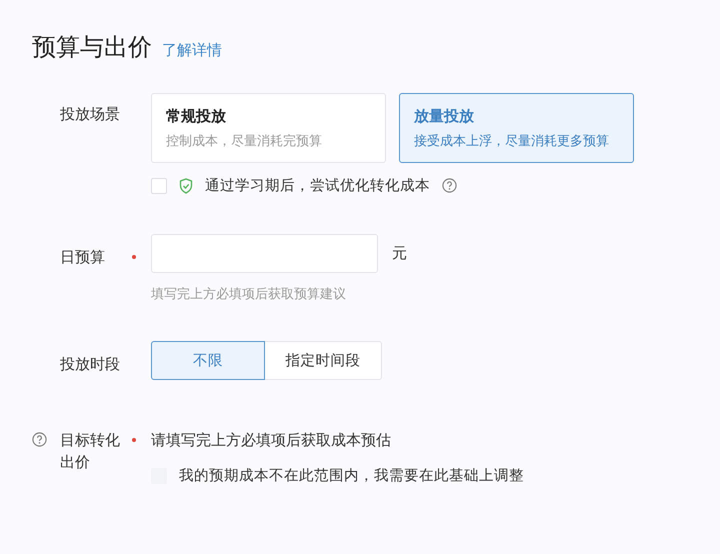 This screenshot has width=720, height=554. What do you see at coordinates (271, 440) in the screenshot?
I see `estimate-message: 请填写完上方必填项后获取成本预估` at bounding box center [271, 440].